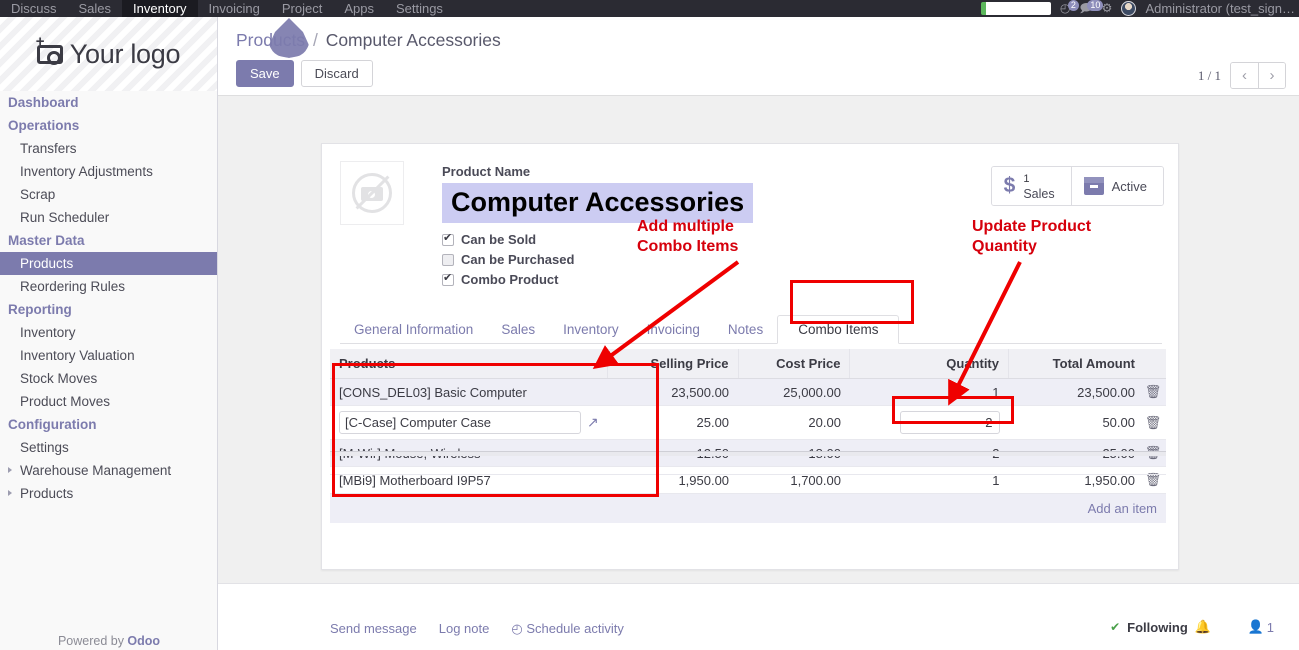  I want to click on sidebar-group-dashboard: Dashboard, so click(108, 102).